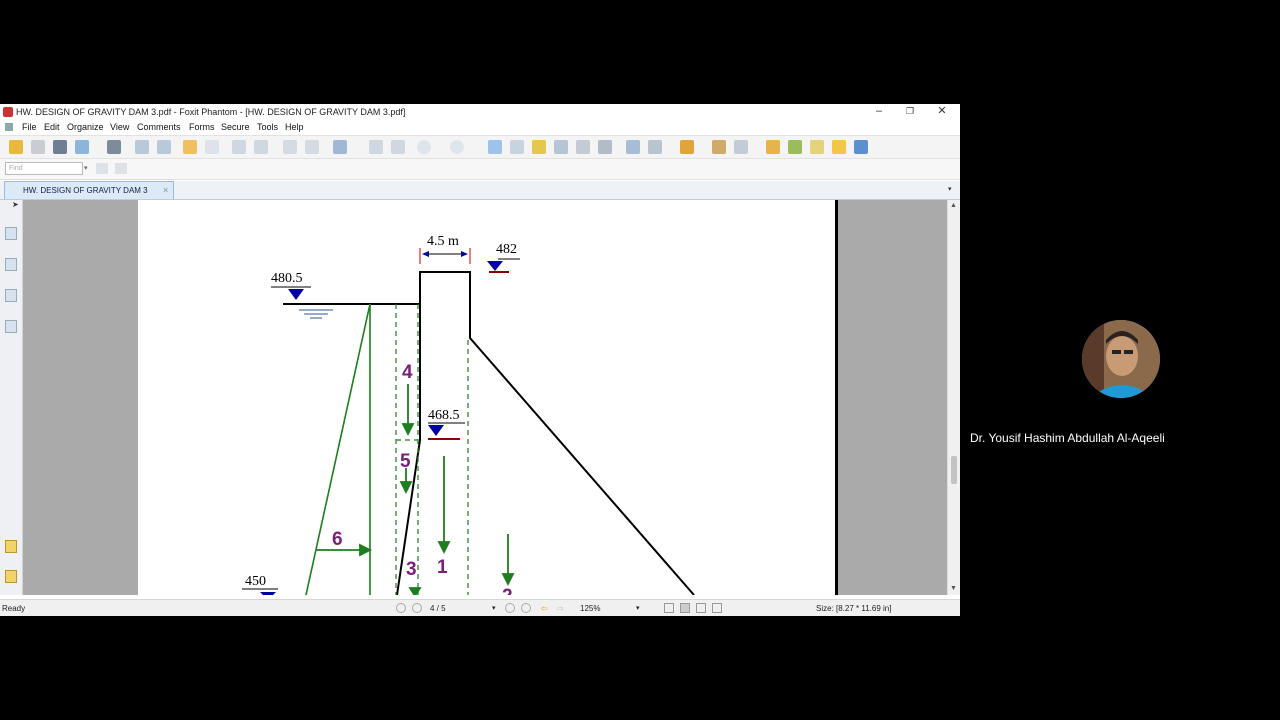 The width and height of the screenshot is (1280, 720). I want to click on lock-icon, so click(741, 147).